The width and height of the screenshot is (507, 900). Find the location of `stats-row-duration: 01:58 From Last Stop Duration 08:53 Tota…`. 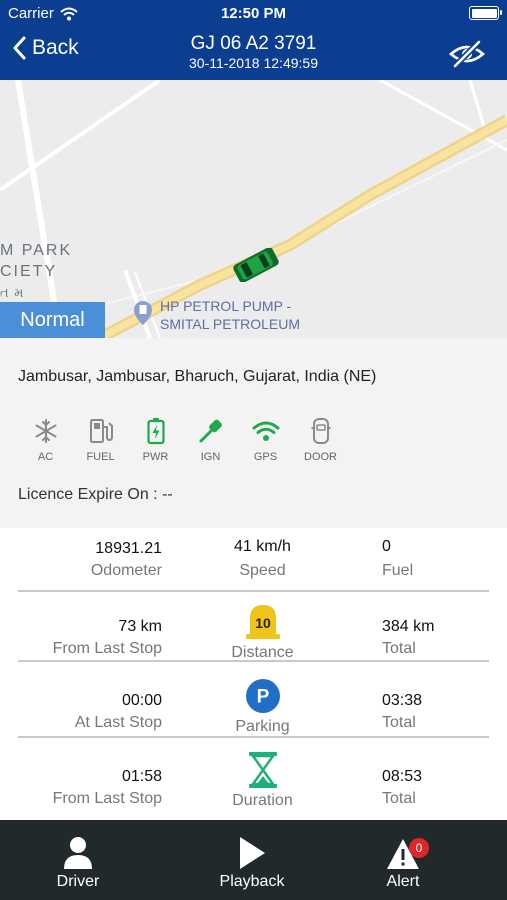

stats-row-duration: 01:58 From Last Stop Duration 08:53 Tota… is located at coordinates (253, 788).